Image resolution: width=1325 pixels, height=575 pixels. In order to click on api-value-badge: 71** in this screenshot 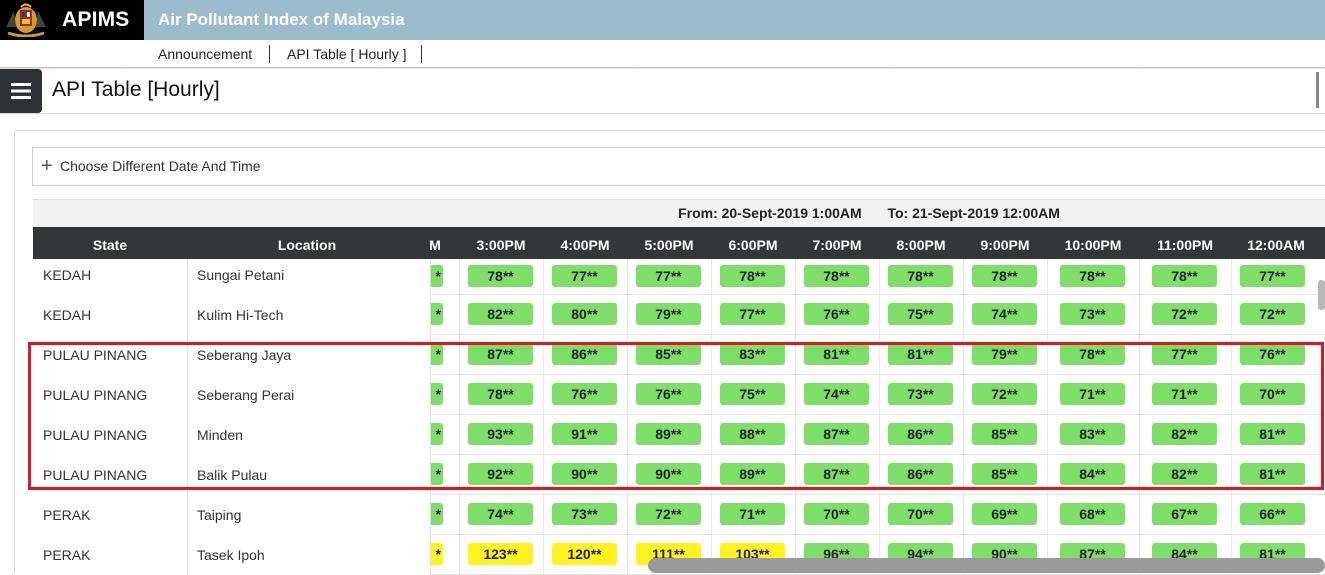, I will do `click(1184, 394)`.